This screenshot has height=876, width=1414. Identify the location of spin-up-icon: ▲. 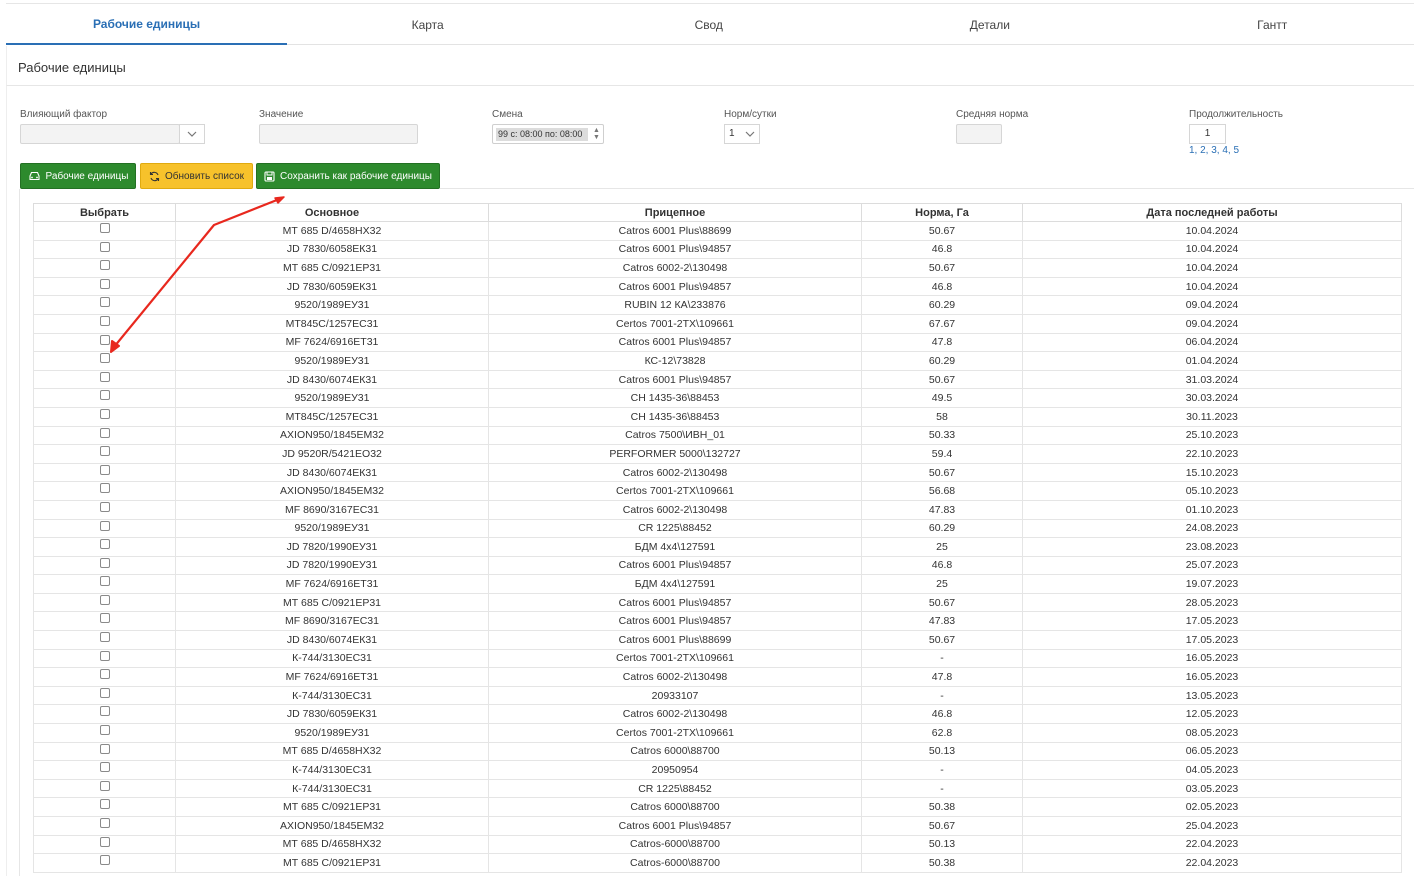
(596, 130).